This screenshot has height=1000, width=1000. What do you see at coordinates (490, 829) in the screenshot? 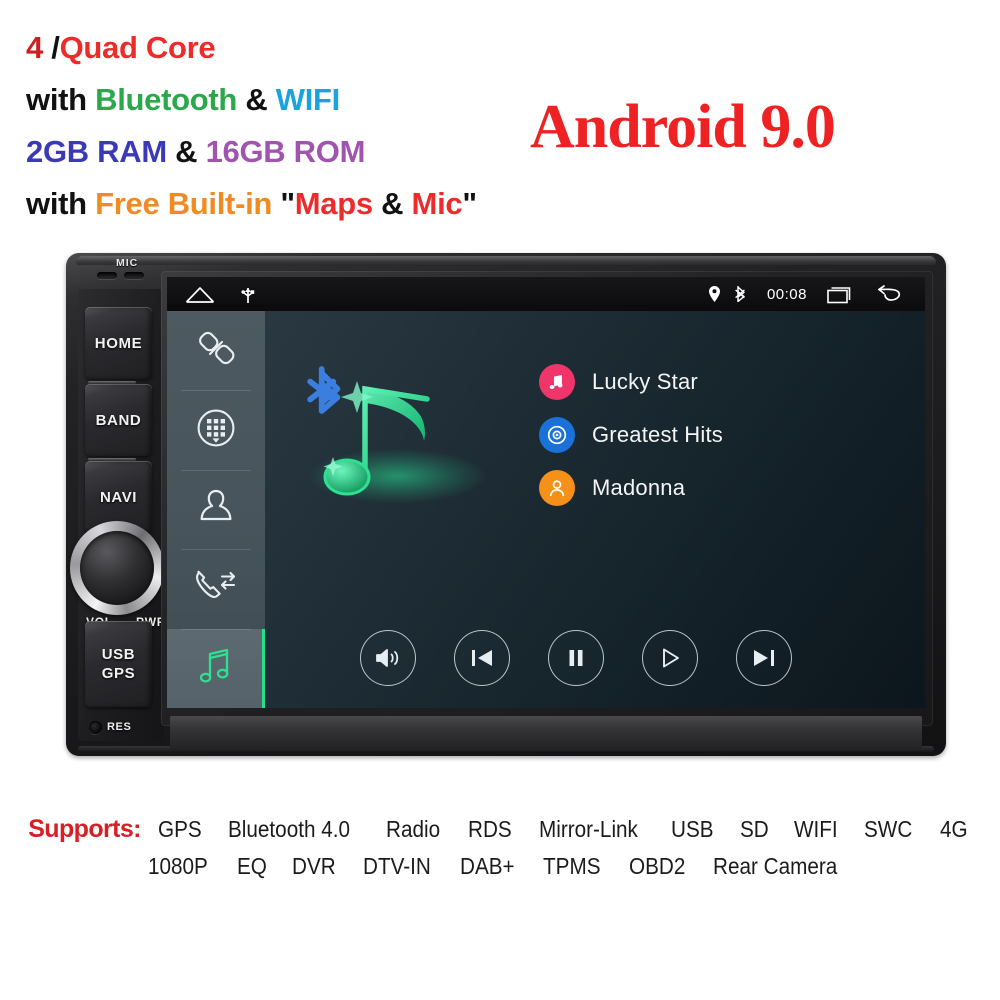
I see `support-item: RDS` at bounding box center [490, 829].